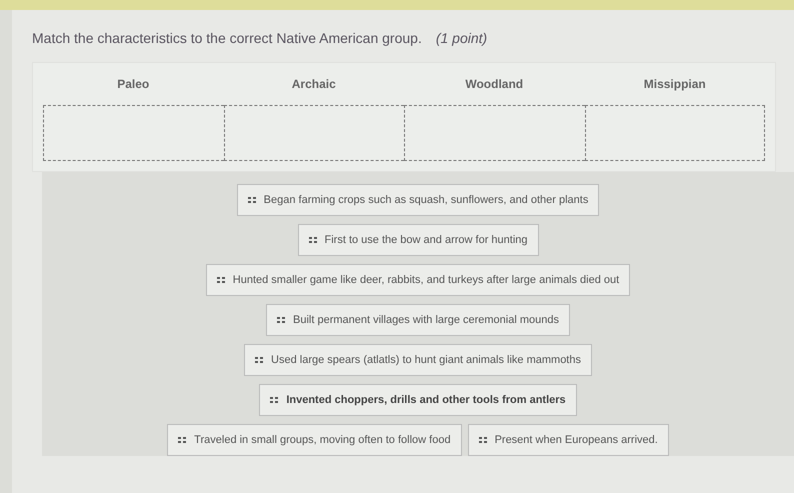 Image resolution: width=794 pixels, height=493 pixels. What do you see at coordinates (418, 400) in the screenshot?
I see `draggable-card: Invented choppers, drills and other tools from antlers` at bounding box center [418, 400].